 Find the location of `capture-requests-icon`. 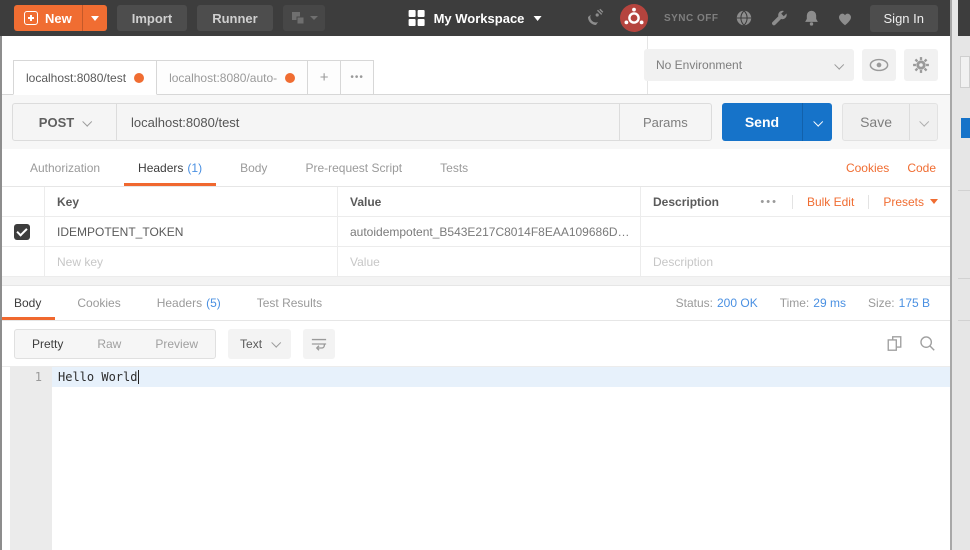

capture-requests-icon is located at coordinates (594, 18).